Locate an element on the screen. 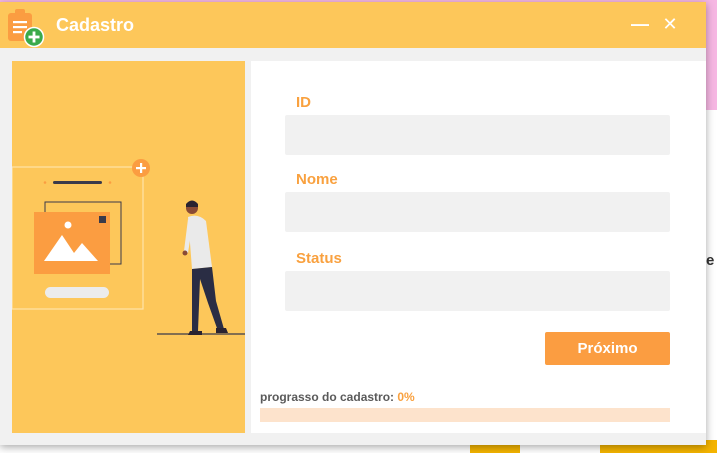 This screenshot has width=717, height=453. illustration is located at coordinates (128, 247).